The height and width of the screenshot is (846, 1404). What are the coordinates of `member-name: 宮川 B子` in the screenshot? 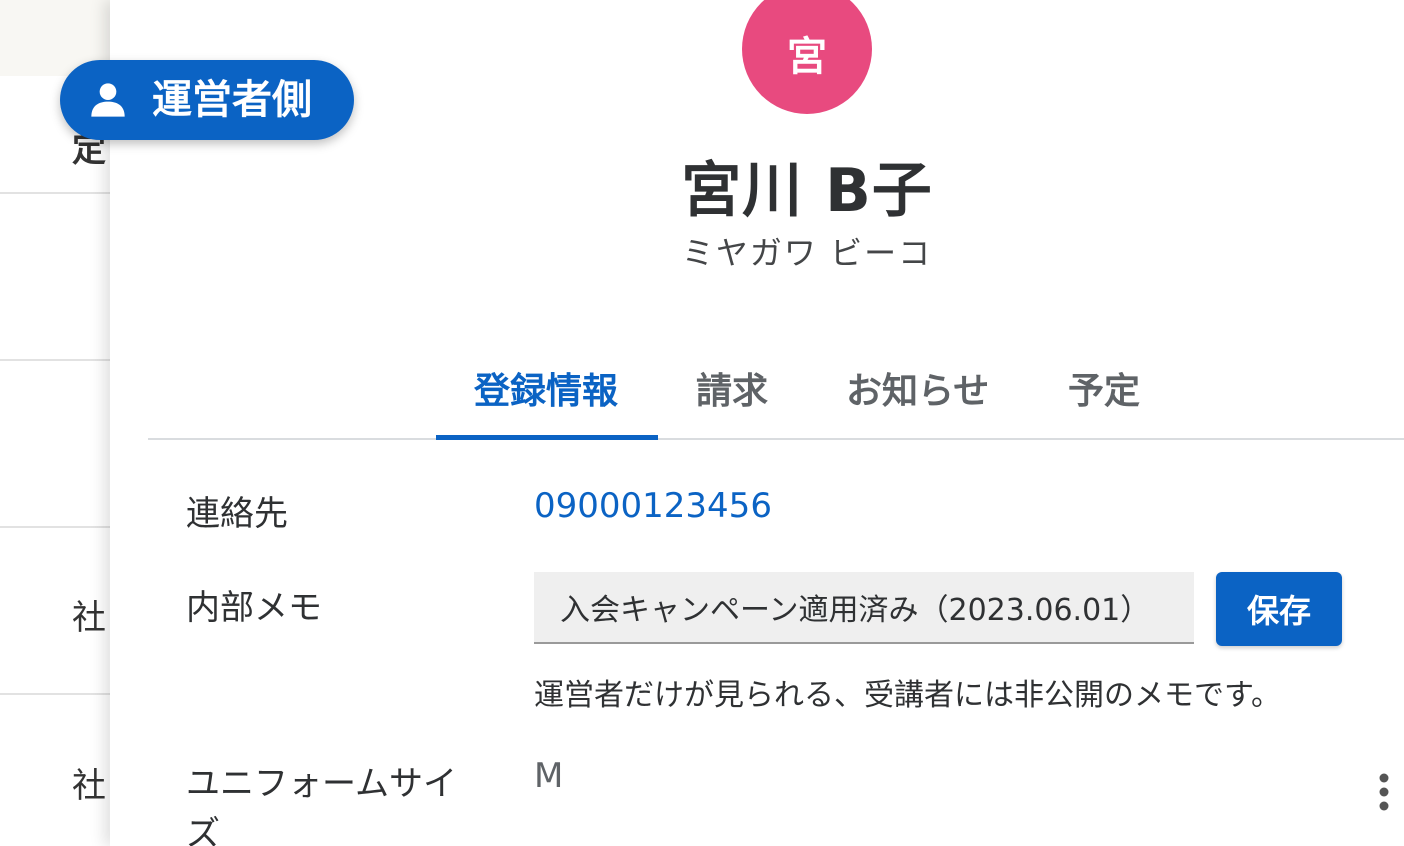 It's located at (807, 191).